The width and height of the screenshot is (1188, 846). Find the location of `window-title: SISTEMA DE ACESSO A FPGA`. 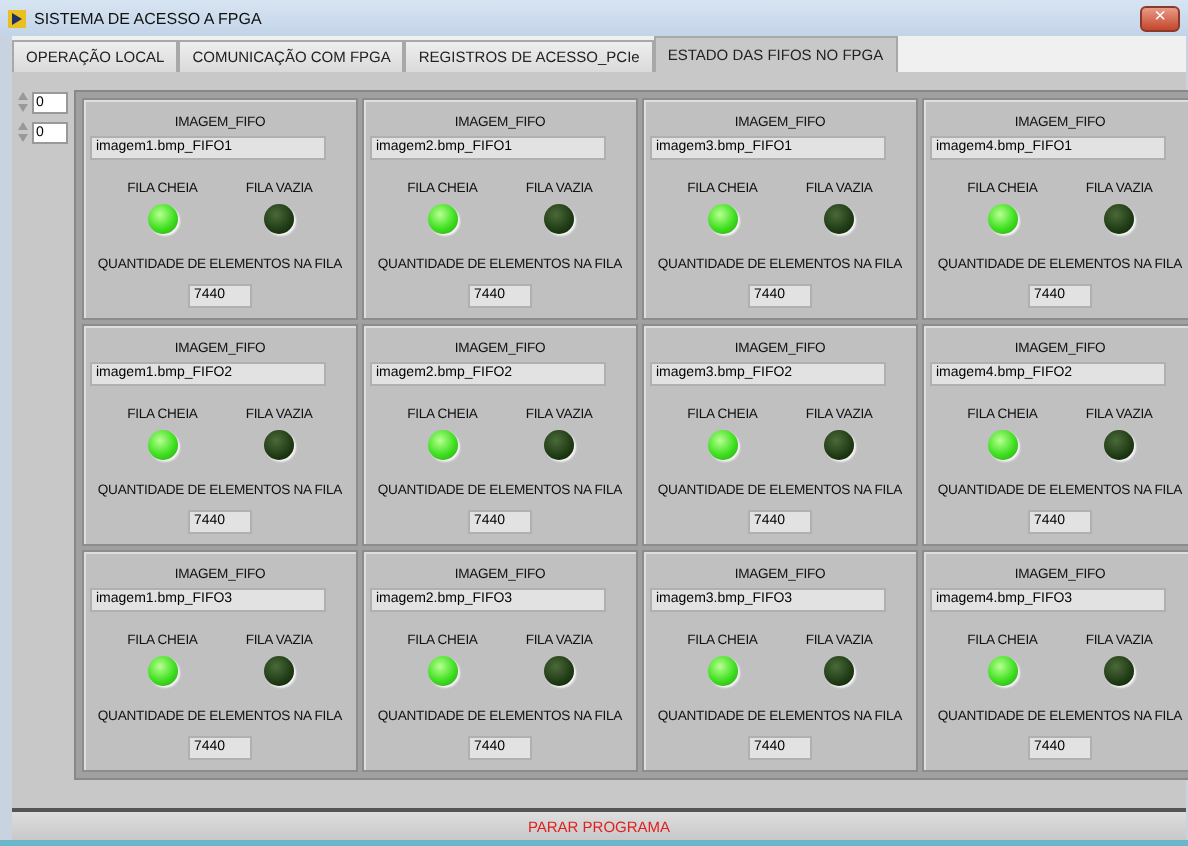

window-title: SISTEMA DE ACESSO A FPGA is located at coordinates (149, 18).